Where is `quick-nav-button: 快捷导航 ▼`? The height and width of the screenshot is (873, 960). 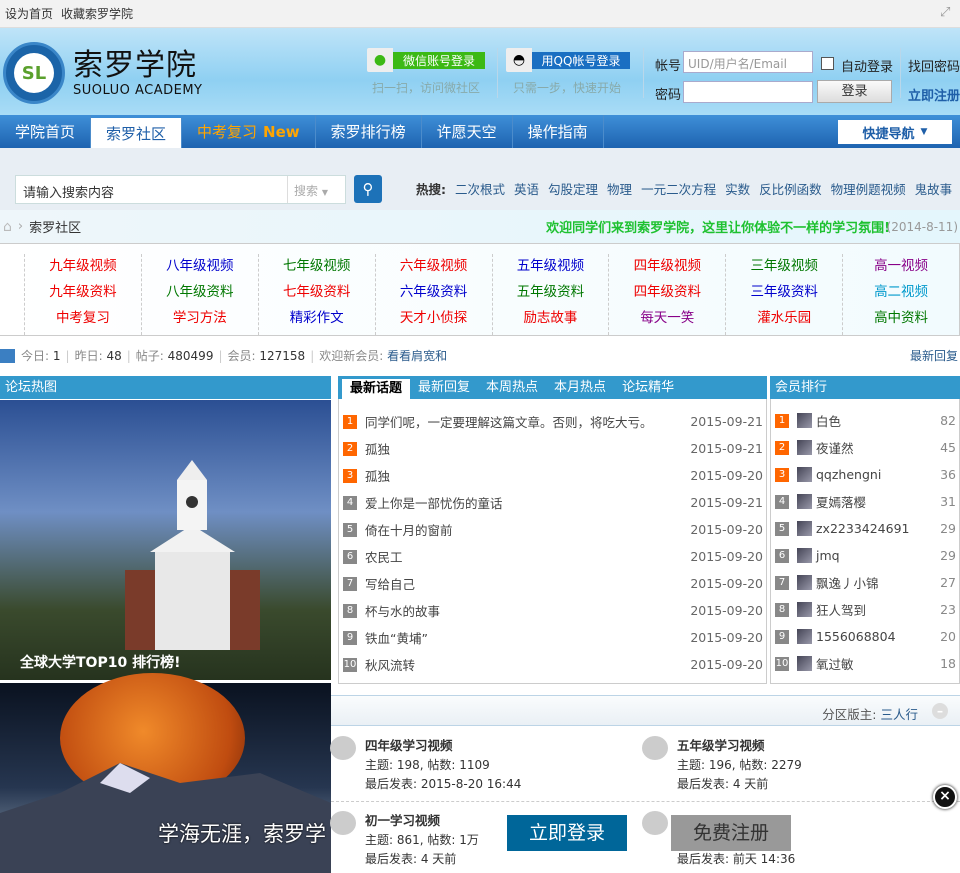 quick-nav-button: 快捷导航 ▼ is located at coordinates (895, 132).